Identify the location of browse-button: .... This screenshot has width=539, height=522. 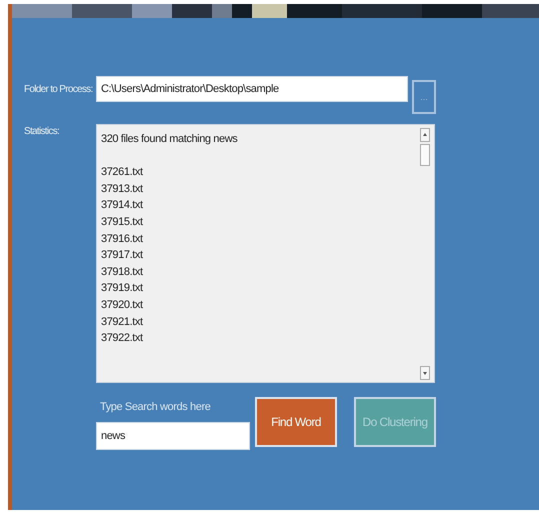
(424, 97).